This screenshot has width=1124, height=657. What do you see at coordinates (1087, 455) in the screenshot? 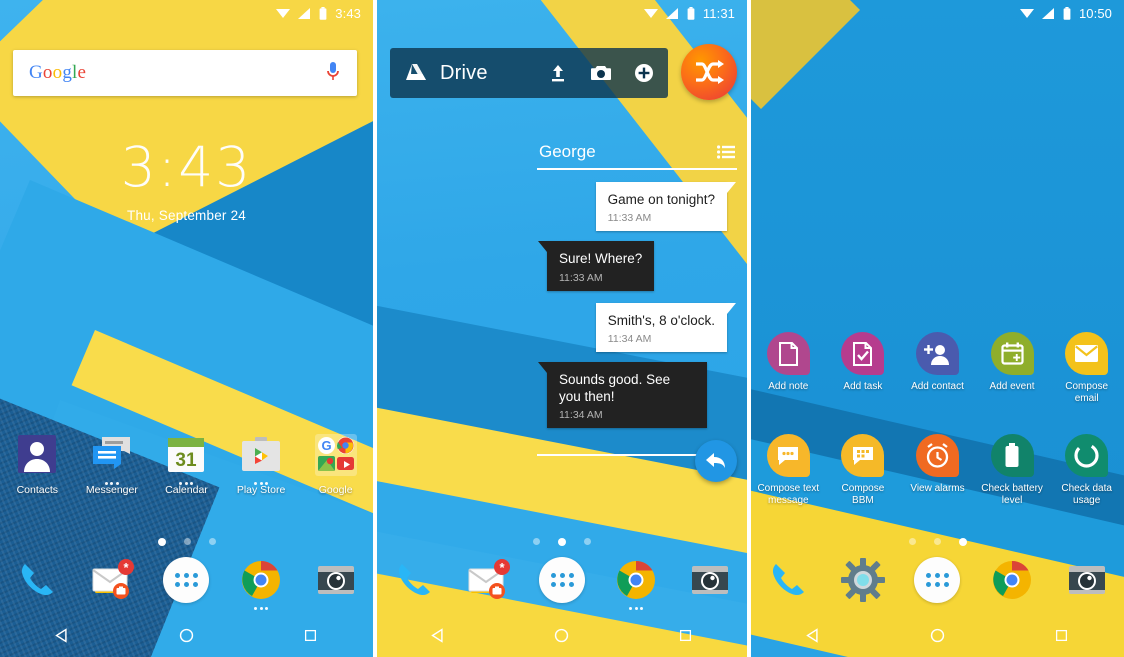
I see `data-usage-icon` at bounding box center [1087, 455].